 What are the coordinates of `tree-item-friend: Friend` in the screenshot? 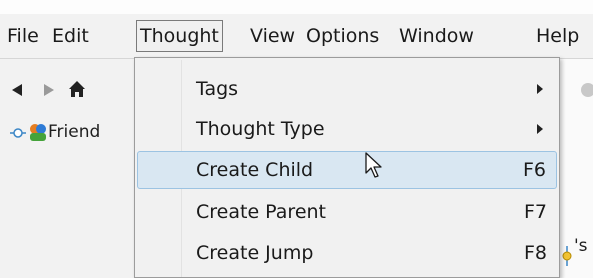 It's located at (54, 132).